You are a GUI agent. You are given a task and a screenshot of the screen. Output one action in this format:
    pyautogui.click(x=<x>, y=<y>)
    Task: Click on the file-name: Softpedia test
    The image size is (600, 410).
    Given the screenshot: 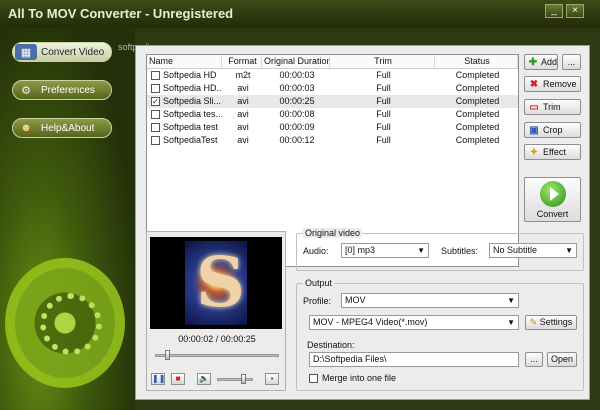 What is the action you would take?
    pyautogui.click(x=191, y=127)
    